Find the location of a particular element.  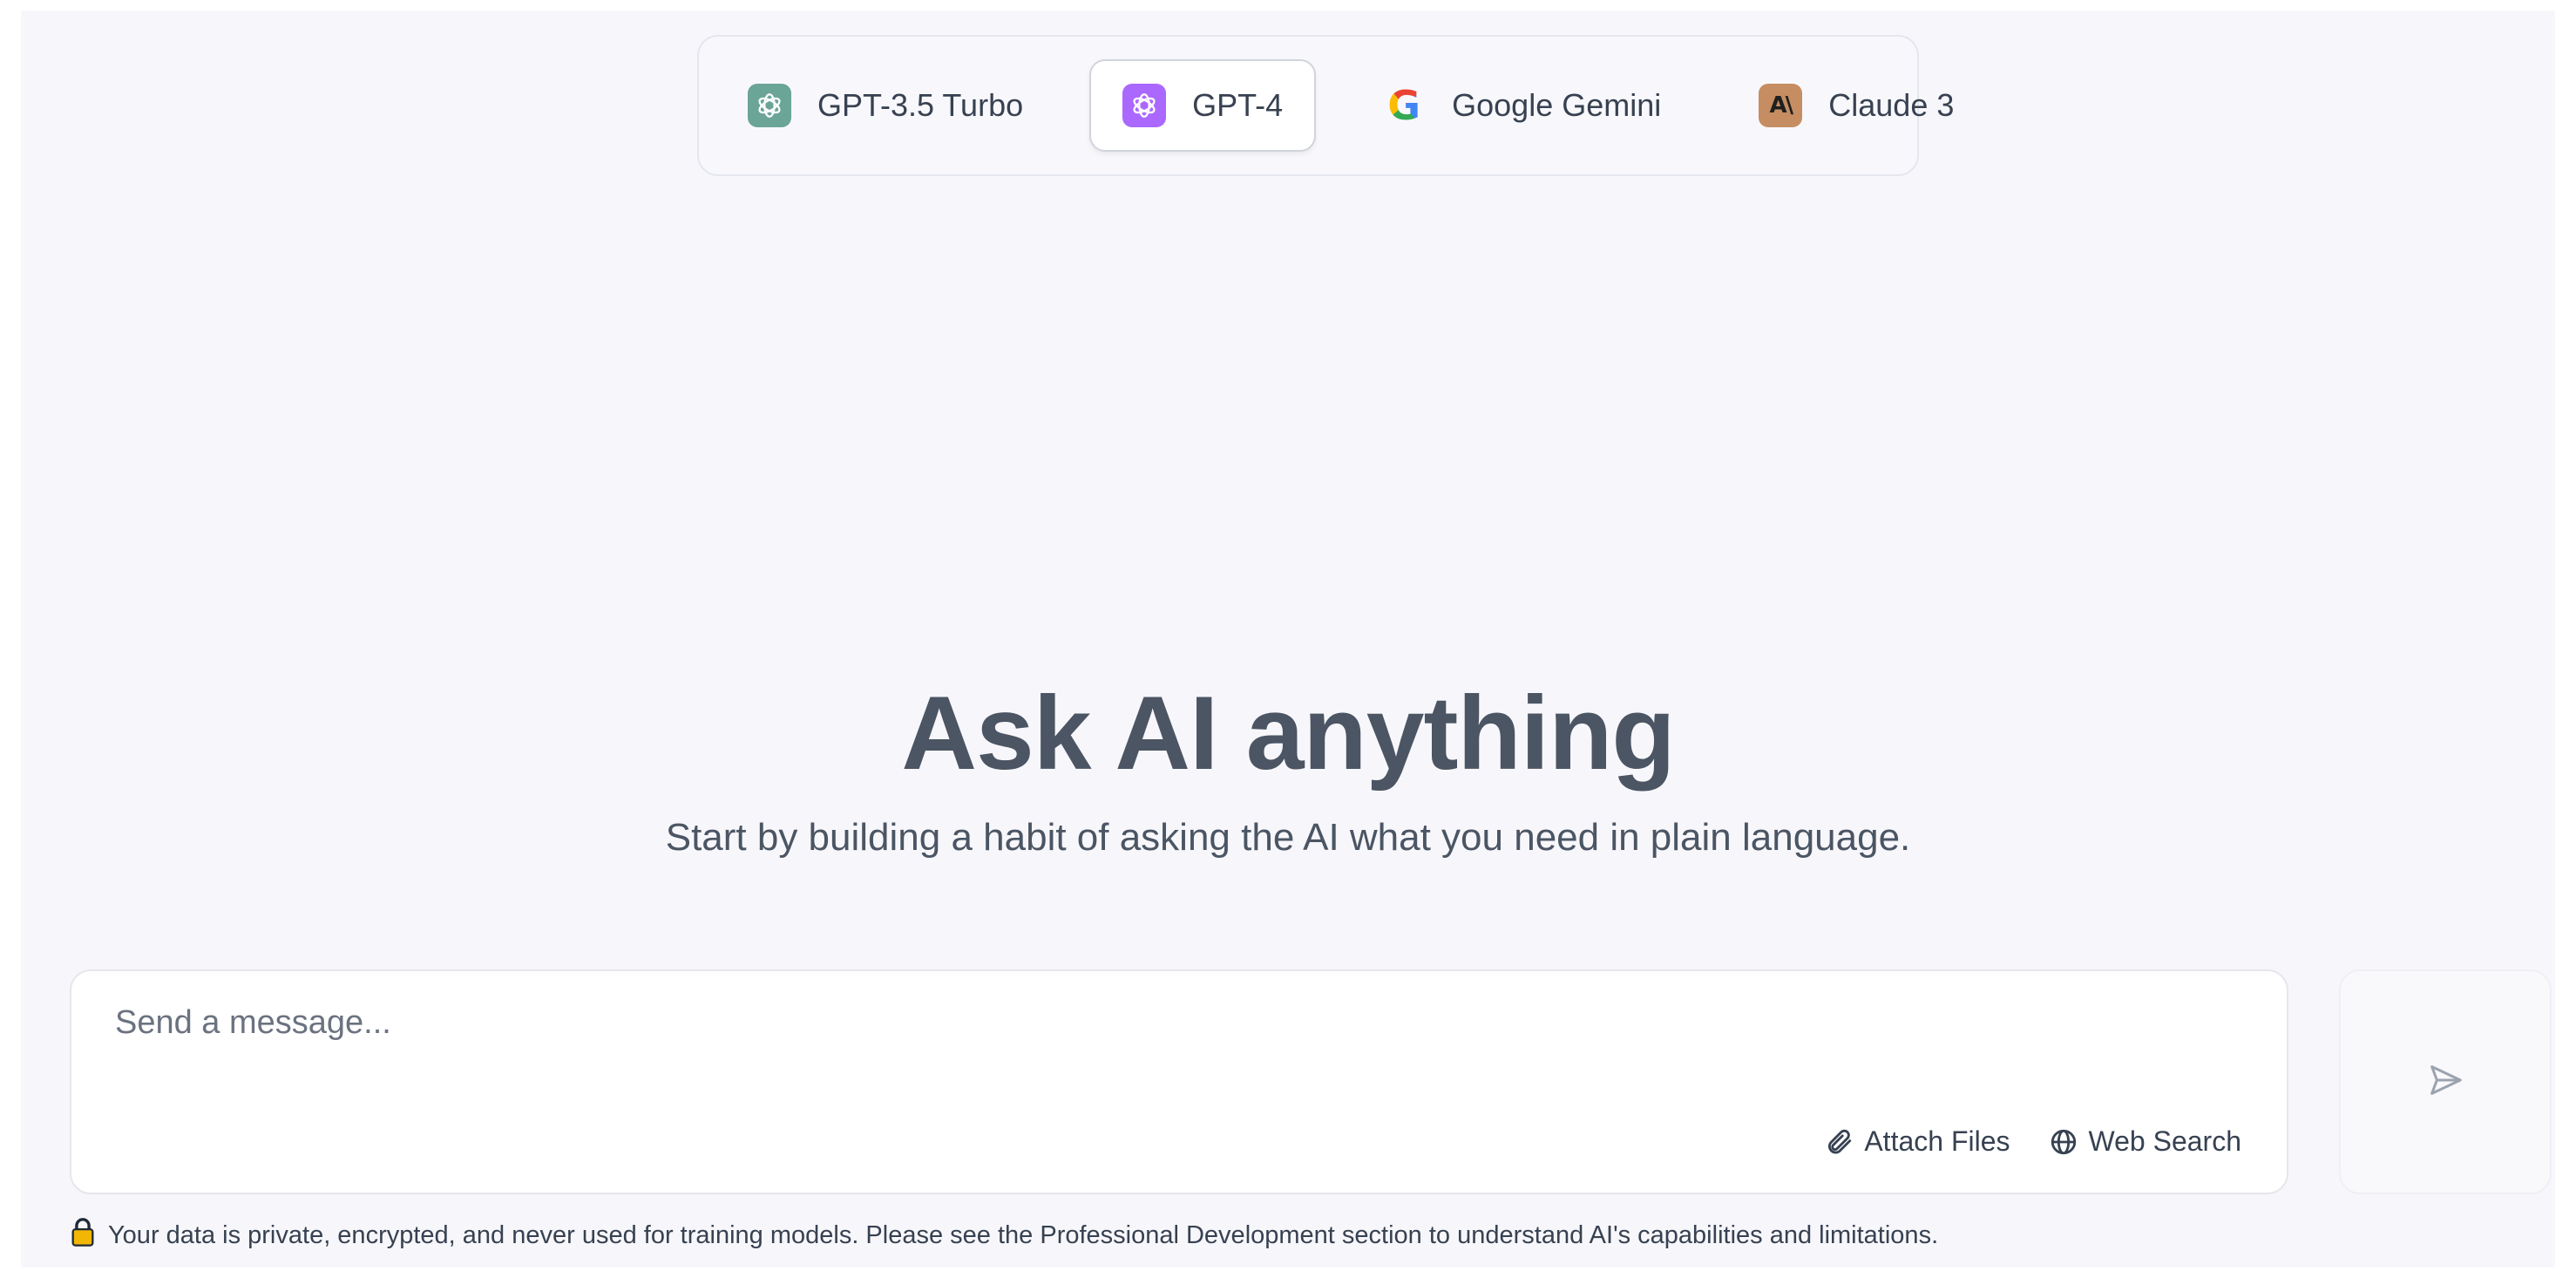

model-tab-gpt-3-5-turbo: GPT-3.5 Turbo is located at coordinates (901, 105).